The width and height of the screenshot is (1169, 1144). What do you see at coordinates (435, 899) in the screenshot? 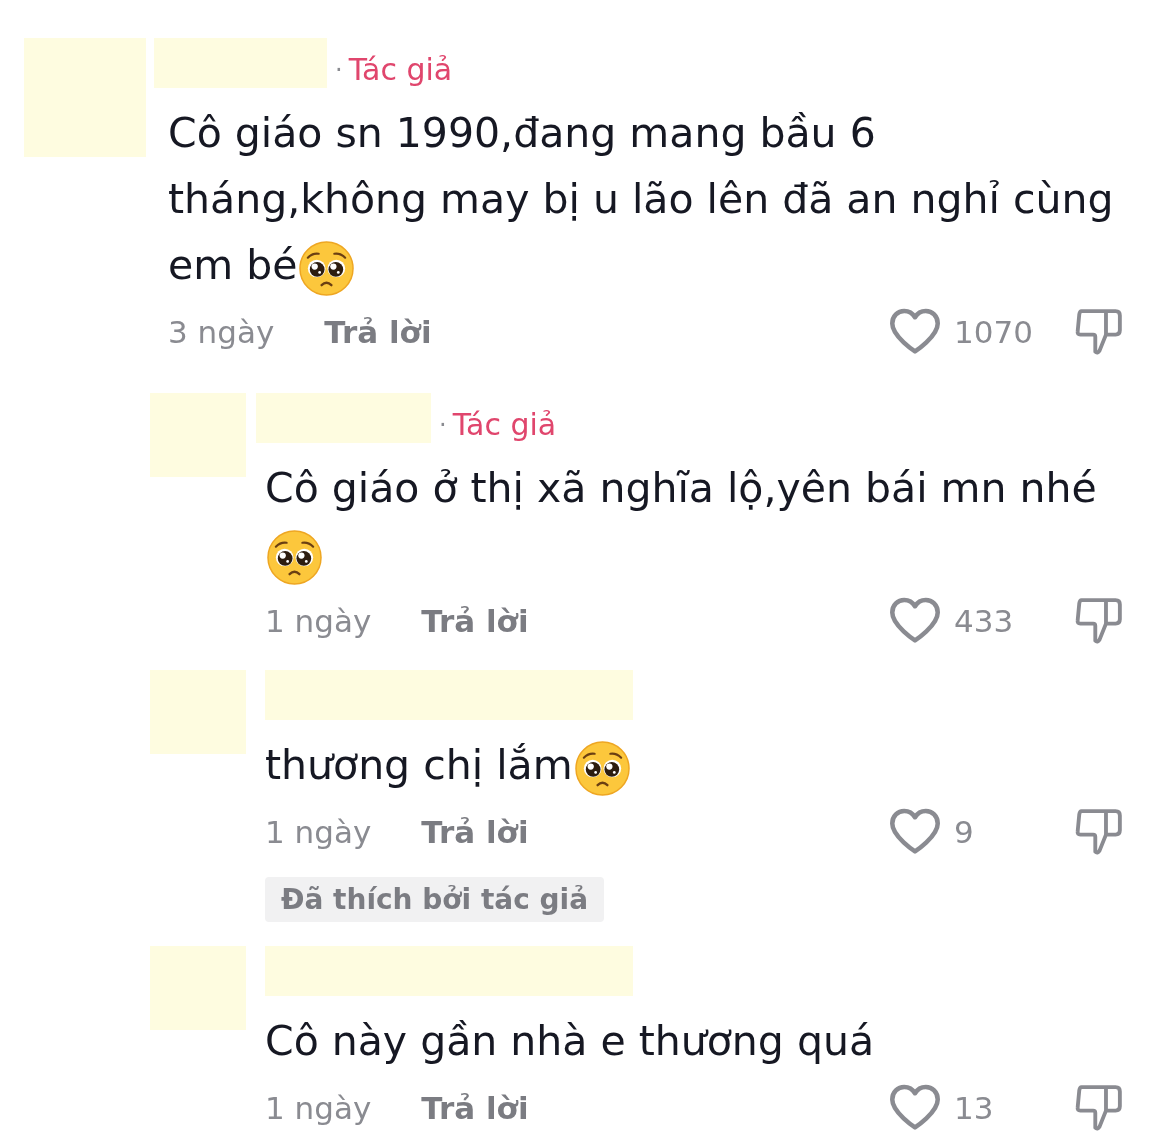
I see `liked-by-author-badge: Đã thích bởi tác giả` at bounding box center [435, 899].